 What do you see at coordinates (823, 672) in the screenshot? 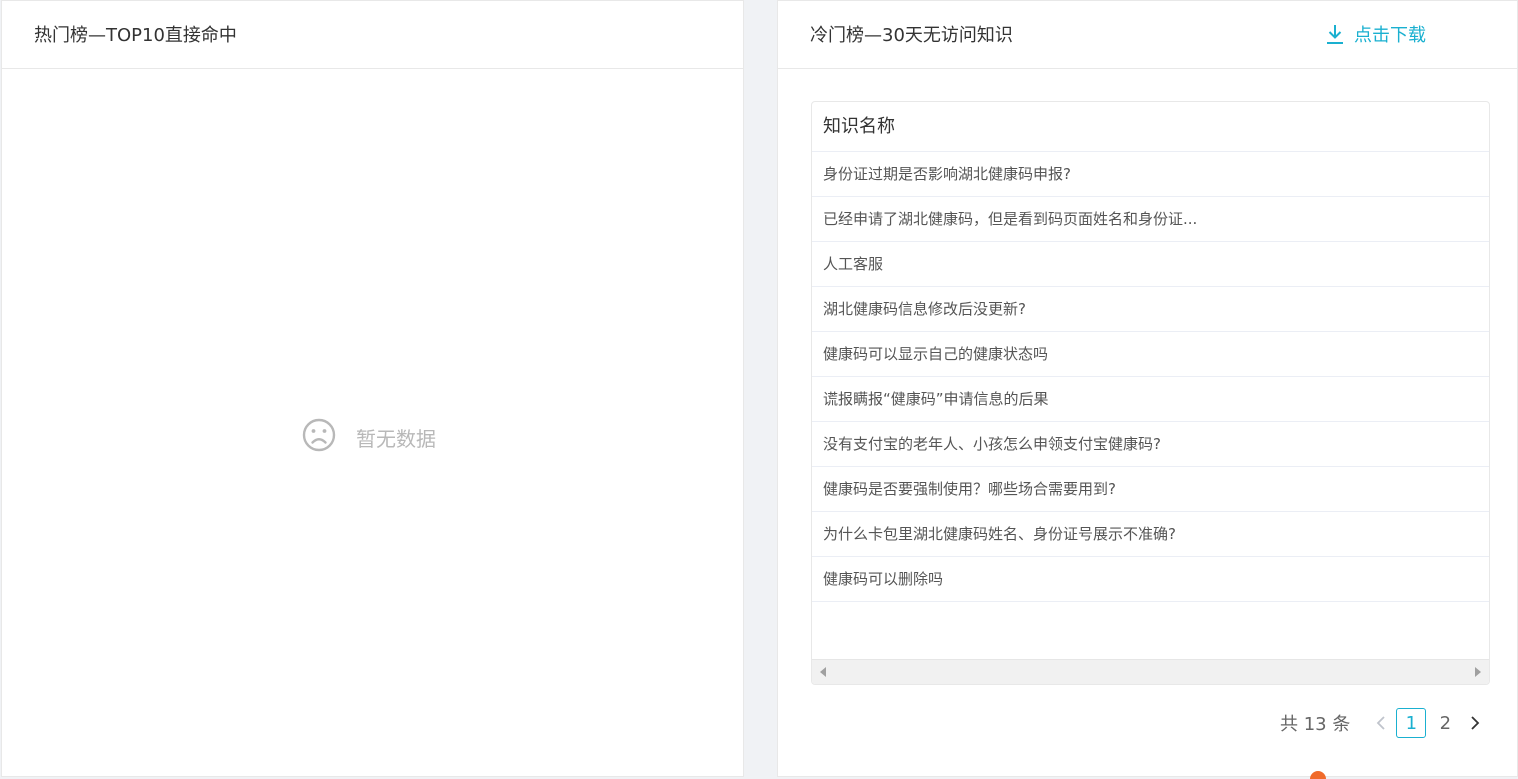
I see `scroll-left-icon` at bounding box center [823, 672].